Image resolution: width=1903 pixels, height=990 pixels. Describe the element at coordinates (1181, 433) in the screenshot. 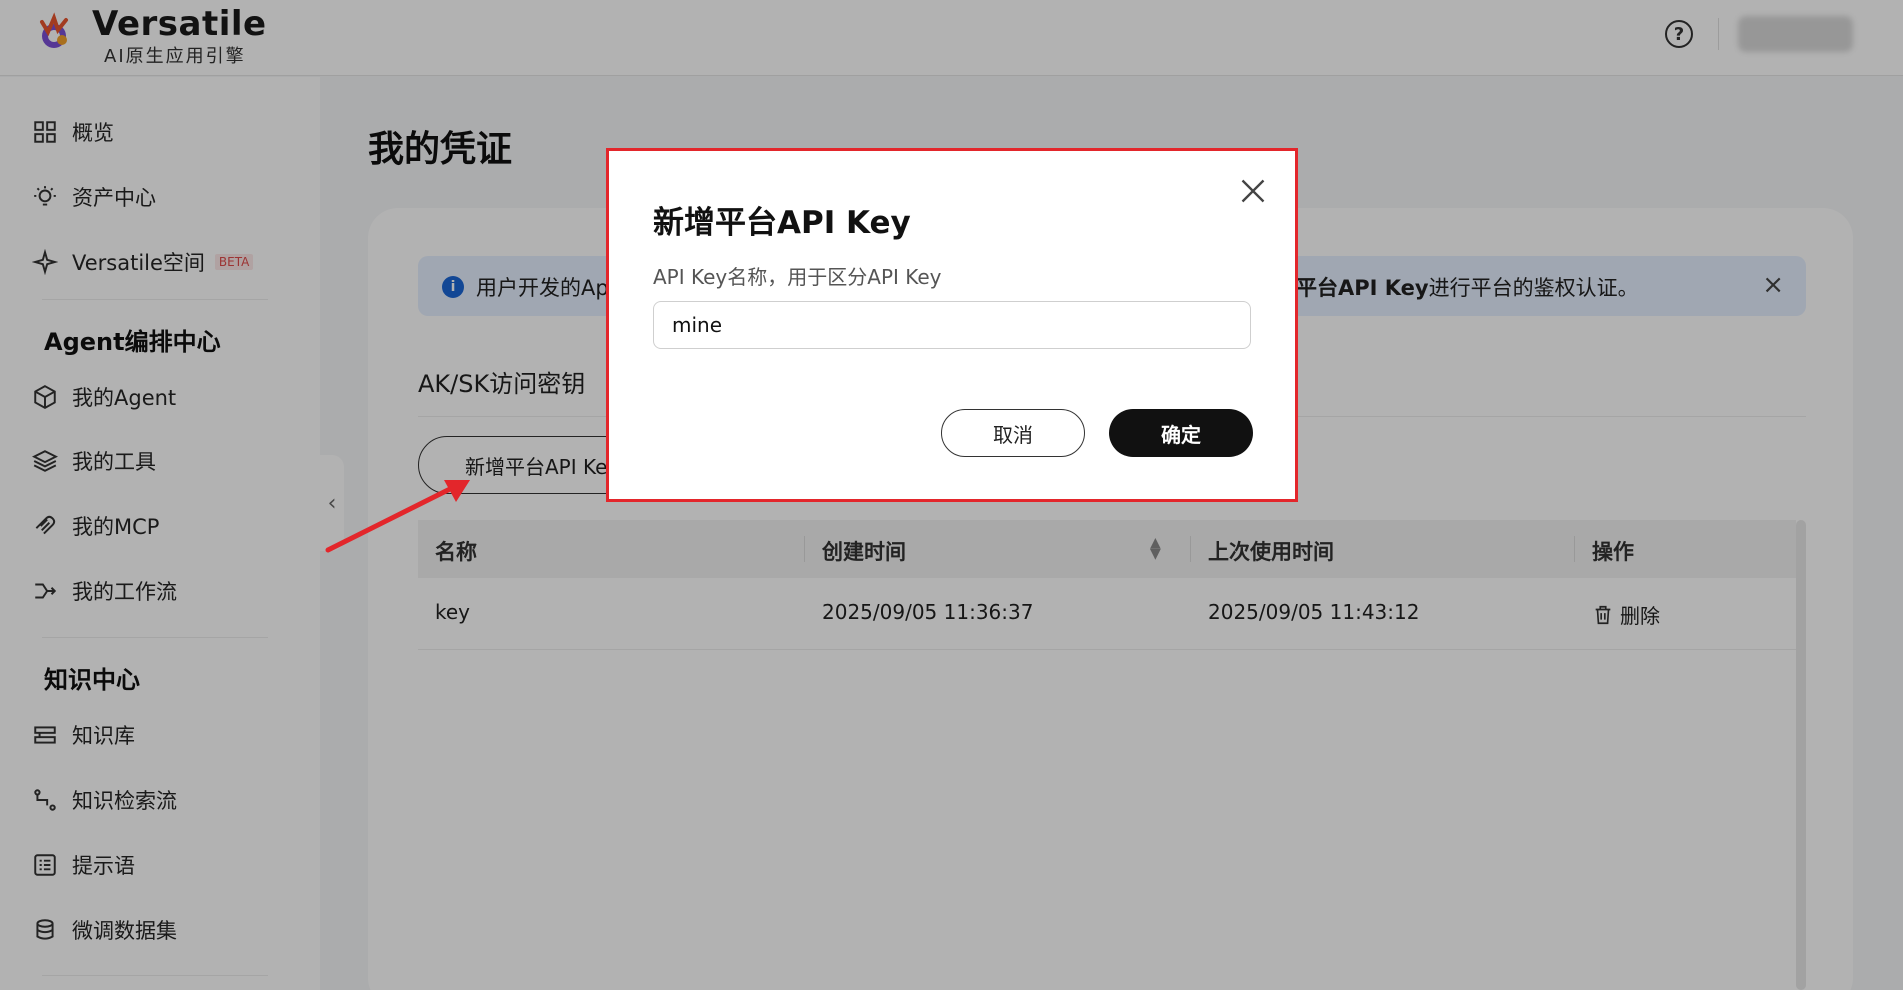

I see `confirm-button: 确定` at that location.